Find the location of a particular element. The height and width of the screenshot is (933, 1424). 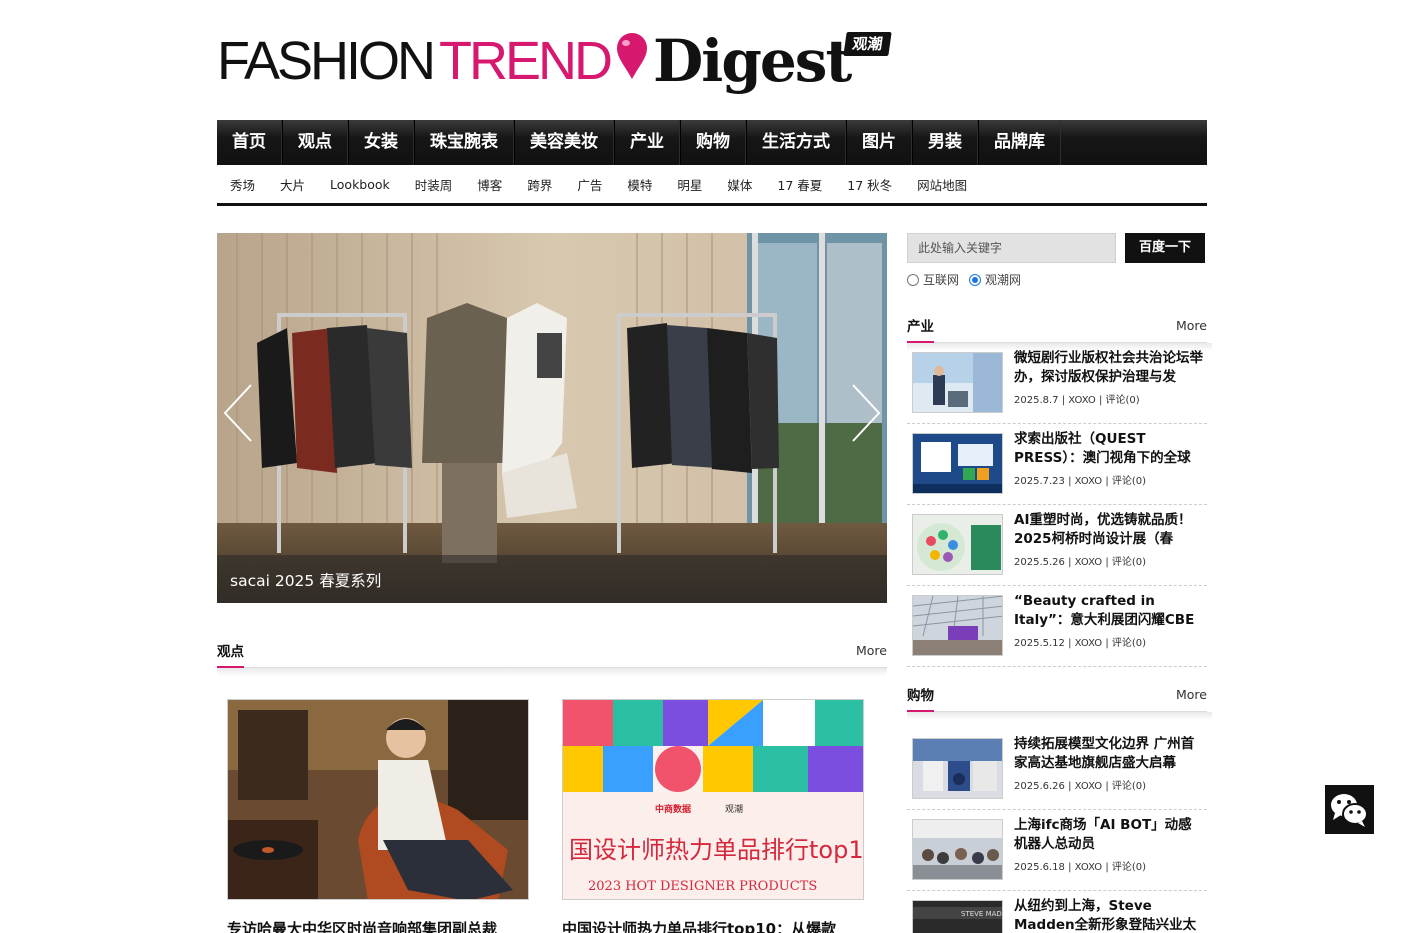

banner-badge-text: 观潮 is located at coordinates (734, 809).